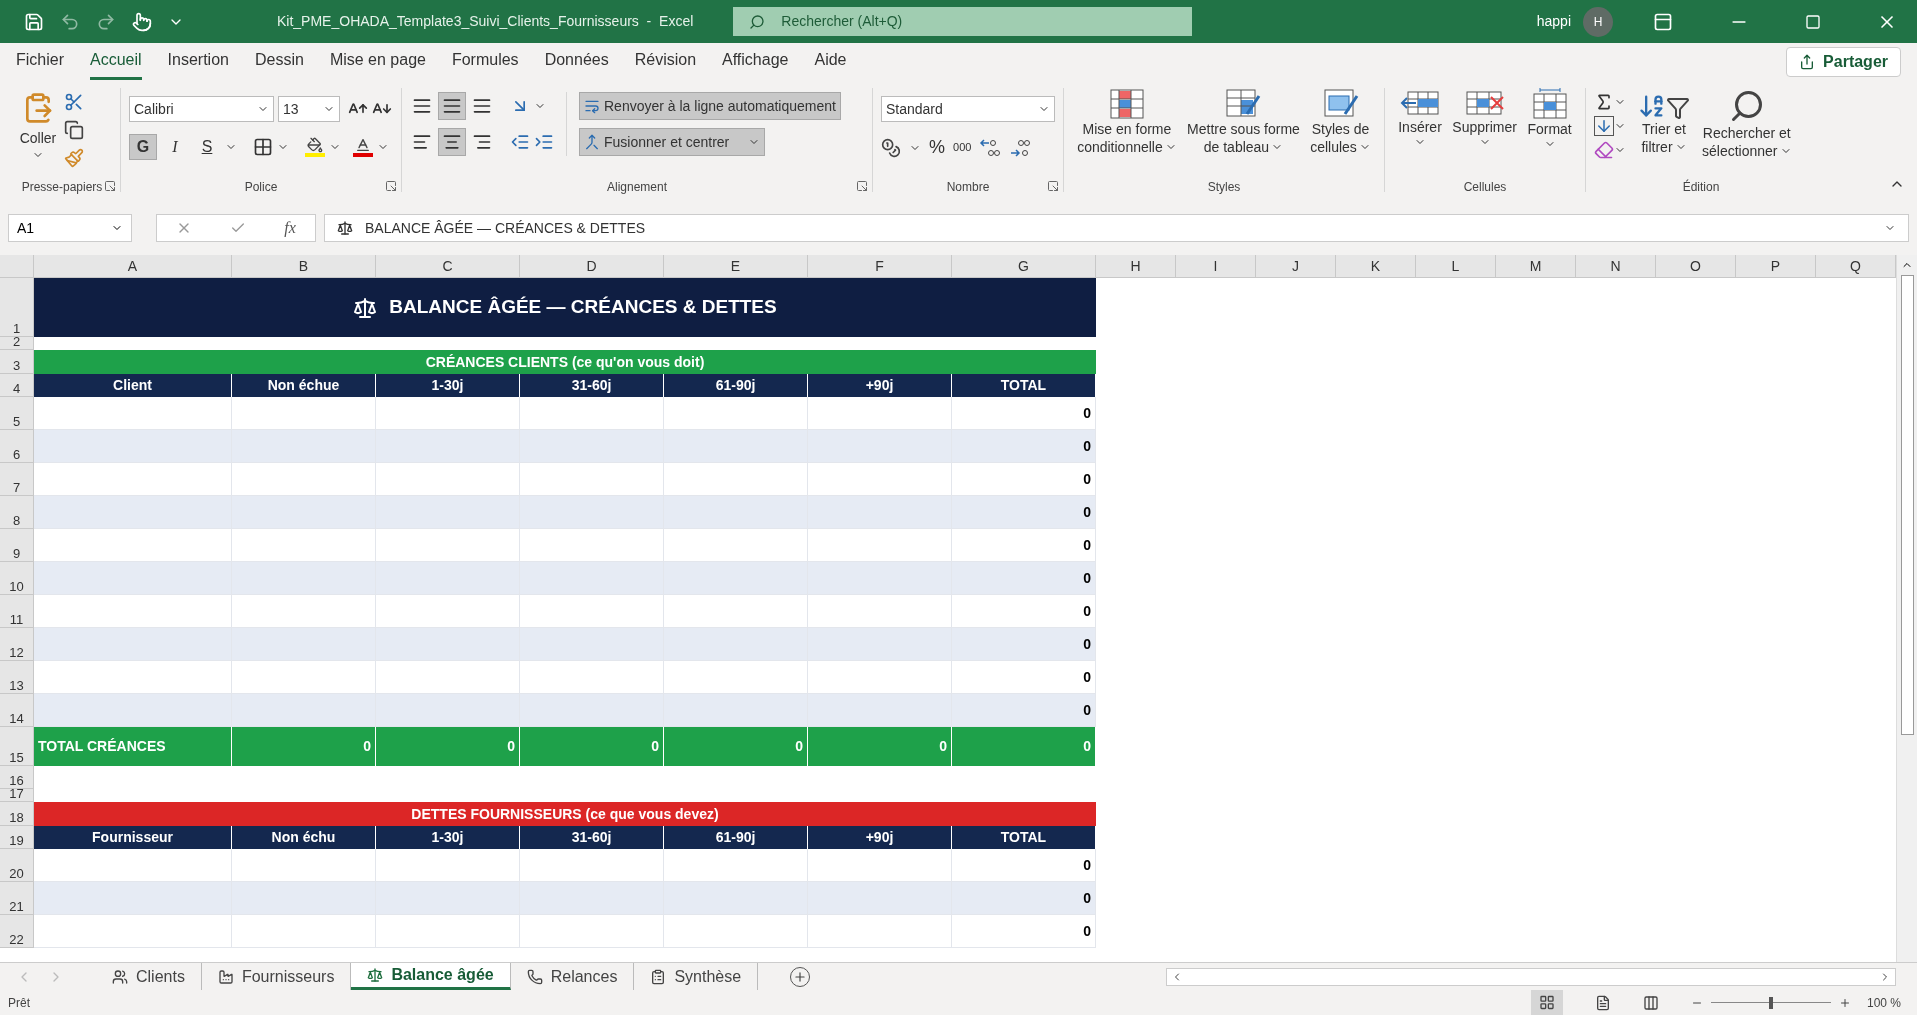  Describe the element at coordinates (1020, 147) in the screenshot. I see `decrease-decimal-icon` at that location.